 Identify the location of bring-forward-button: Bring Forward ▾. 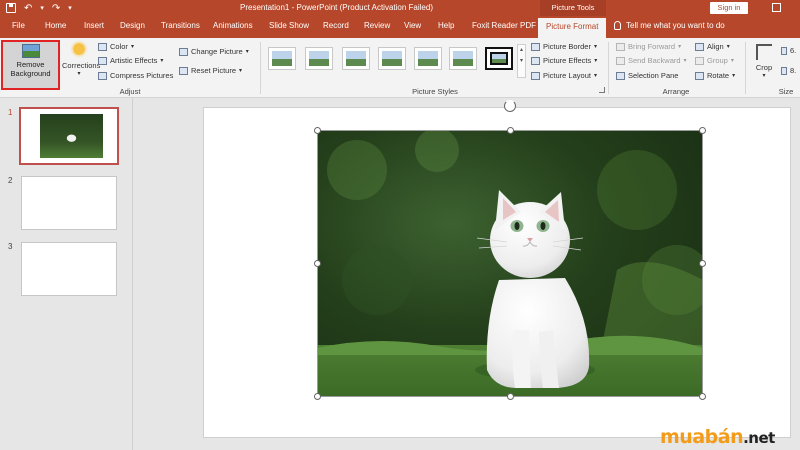
(648, 46).